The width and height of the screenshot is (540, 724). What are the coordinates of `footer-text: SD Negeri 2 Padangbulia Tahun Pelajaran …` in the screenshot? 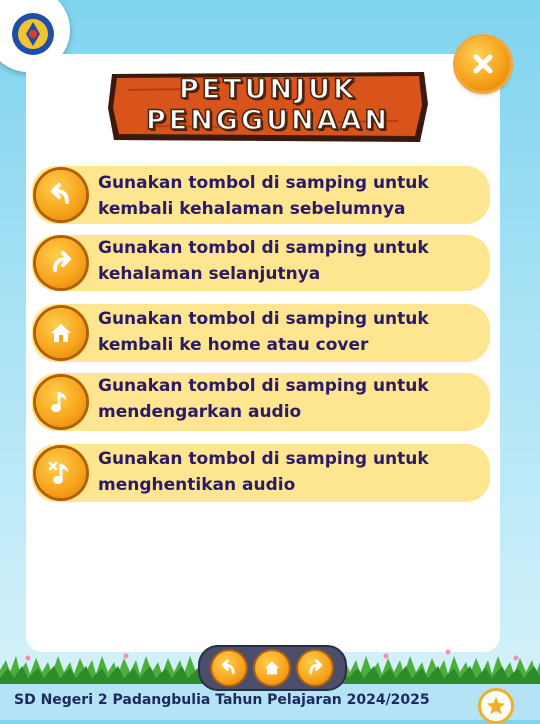 It's located at (222, 700).